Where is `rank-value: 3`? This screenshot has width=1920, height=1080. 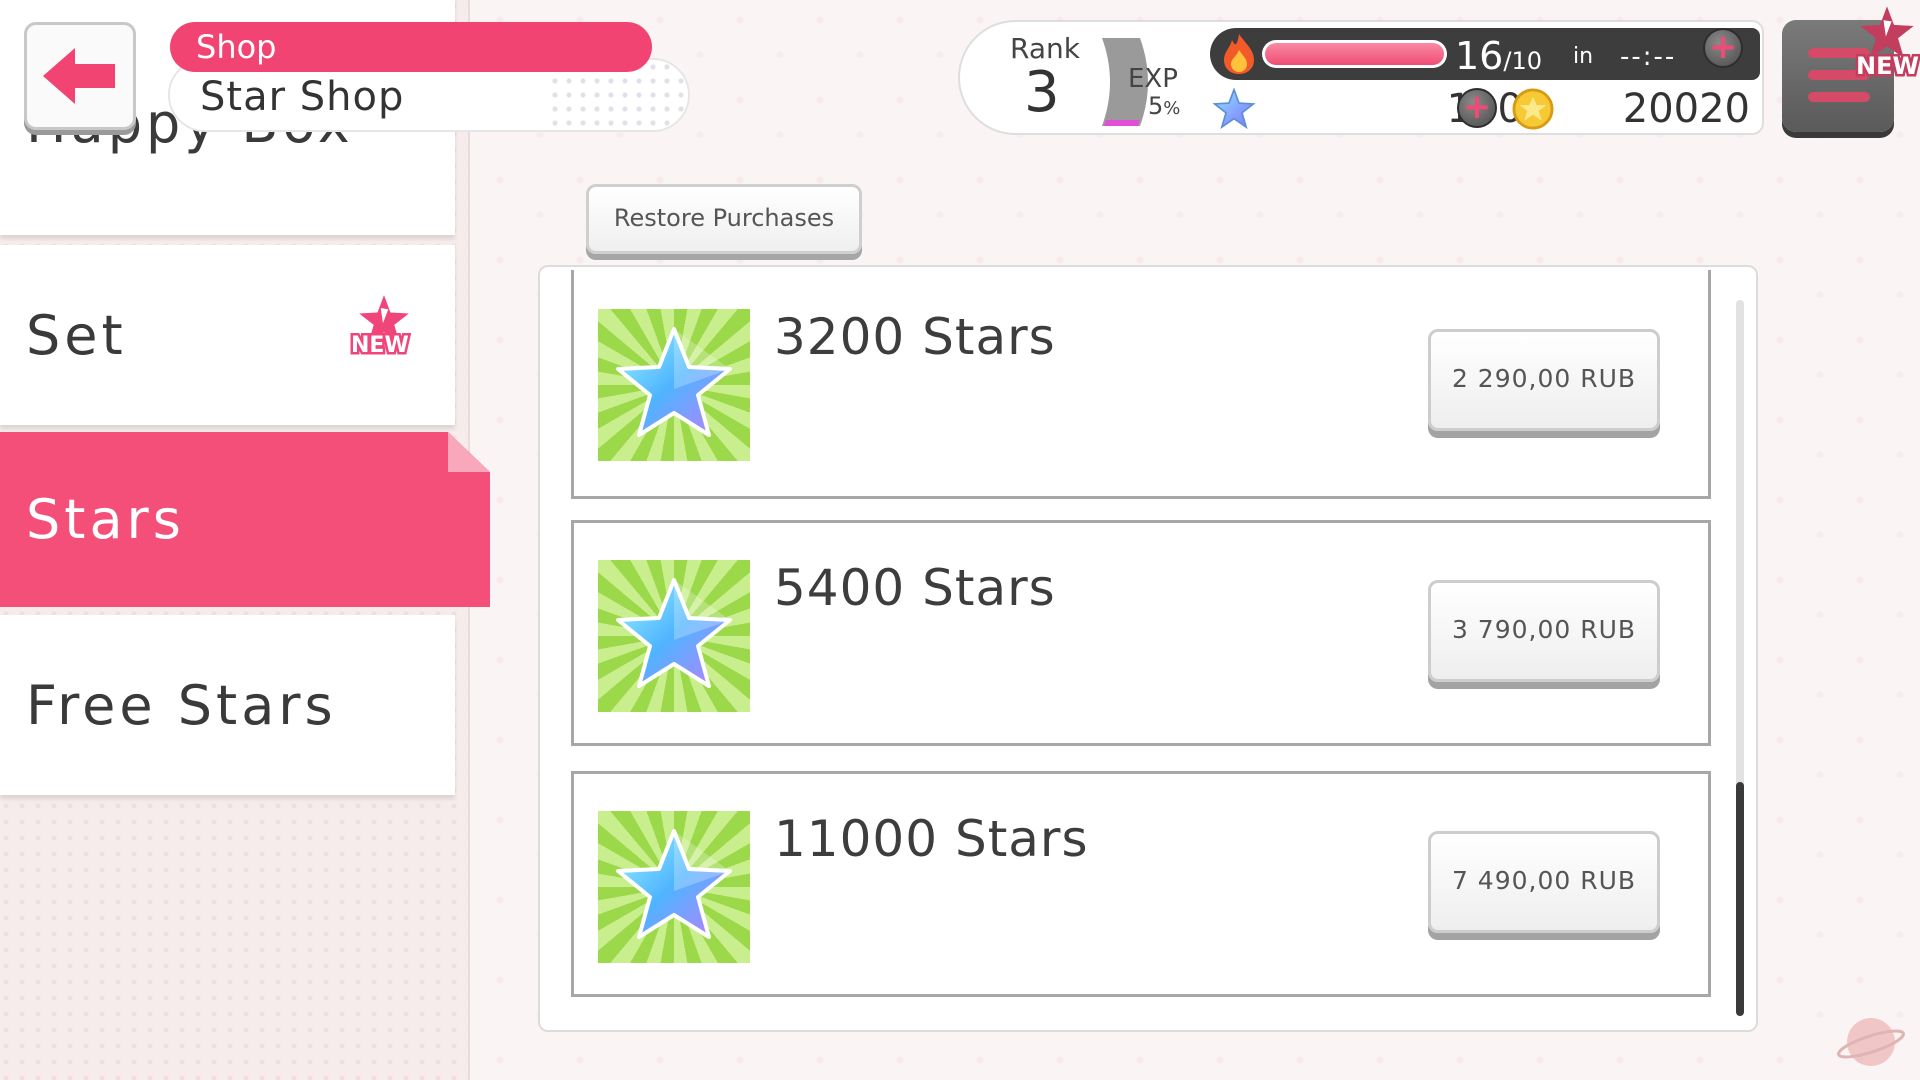
rank-value: 3 is located at coordinates (1042, 92).